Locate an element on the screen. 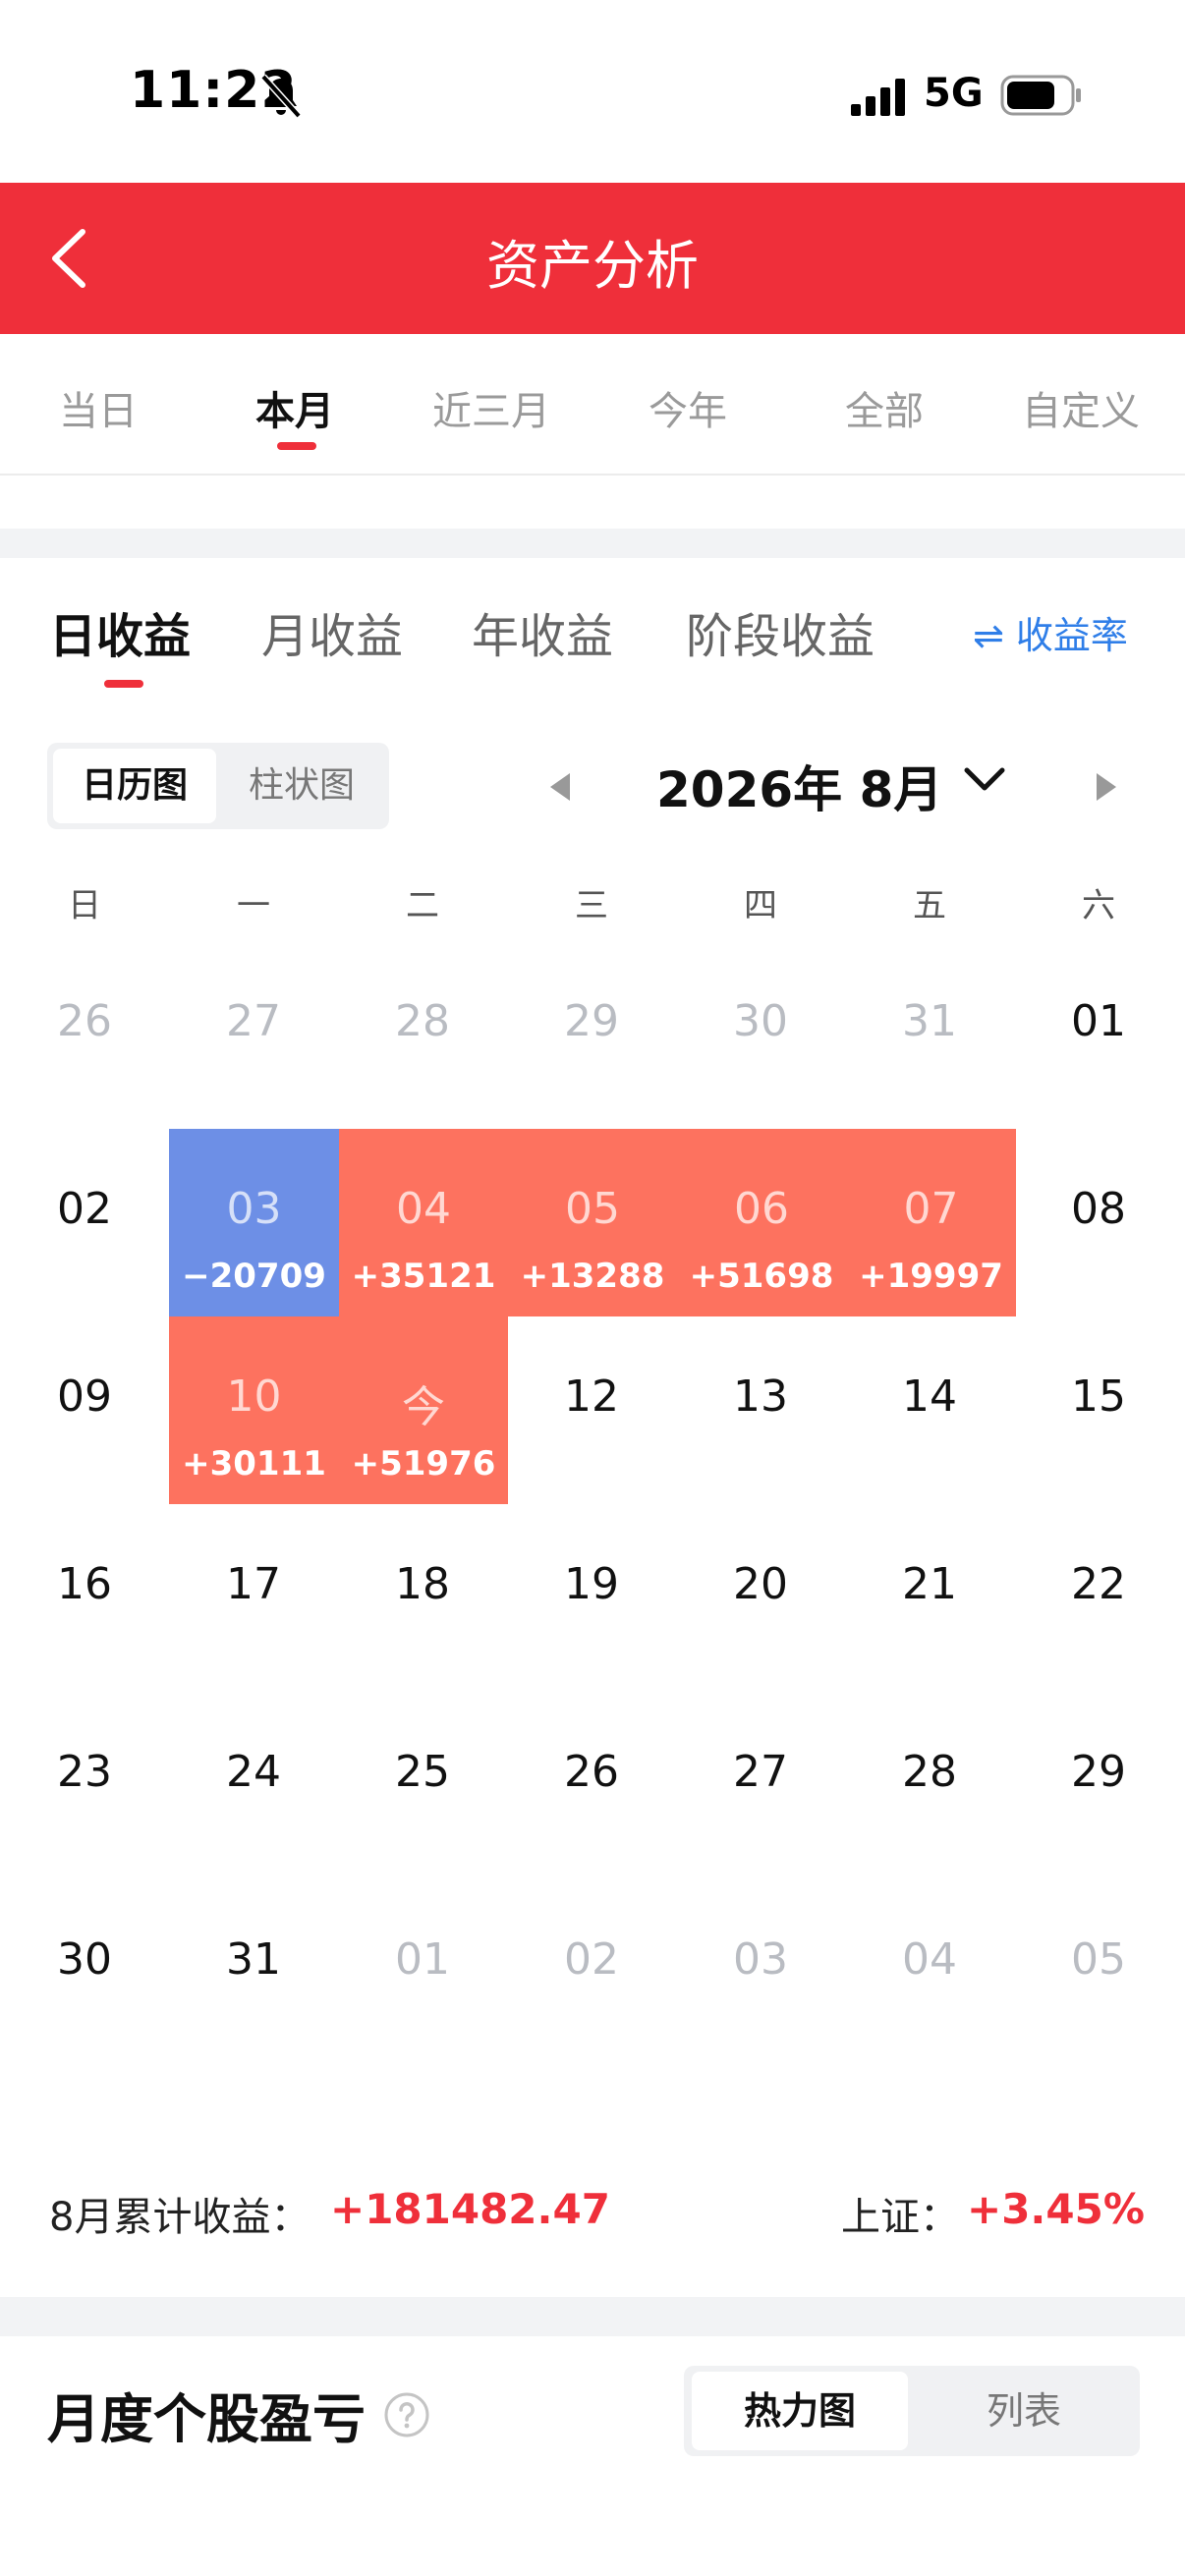 The height and width of the screenshot is (2576, 1185). calendar-day: 12 is located at coordinates (592, 1410).